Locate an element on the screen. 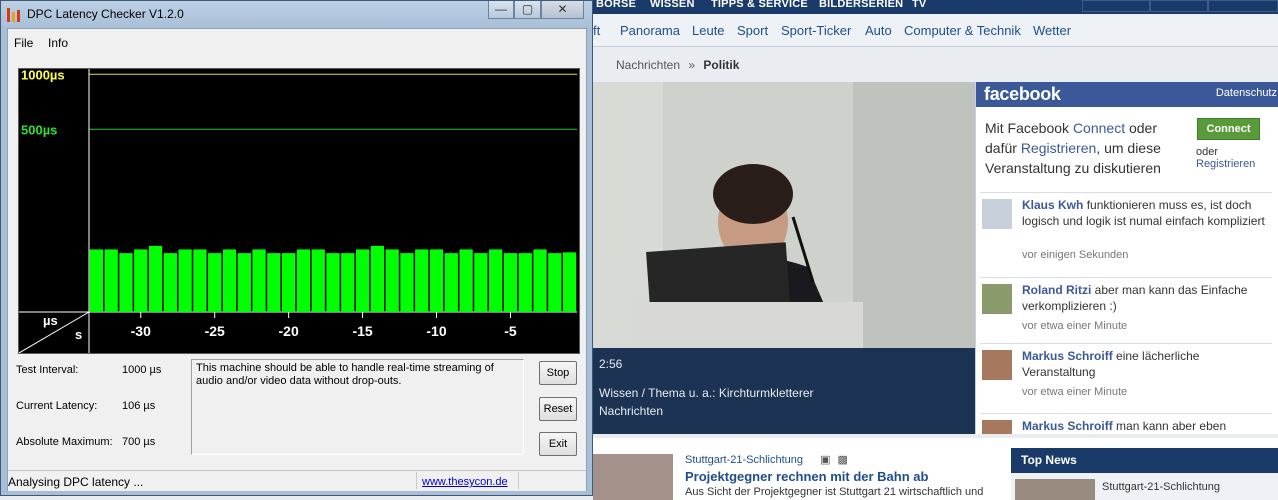  subnav-panorama: Panorama is located at coordinates (650, 30).